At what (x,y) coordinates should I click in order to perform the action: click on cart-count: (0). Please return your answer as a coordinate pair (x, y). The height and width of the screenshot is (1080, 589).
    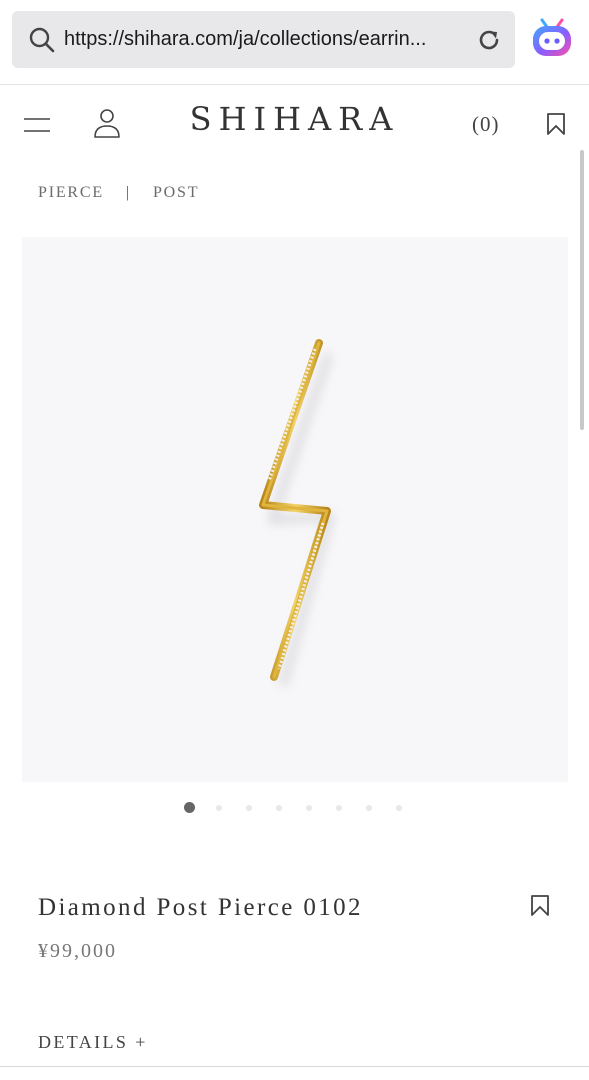
    Looking at the image, I should click on (486, 124).